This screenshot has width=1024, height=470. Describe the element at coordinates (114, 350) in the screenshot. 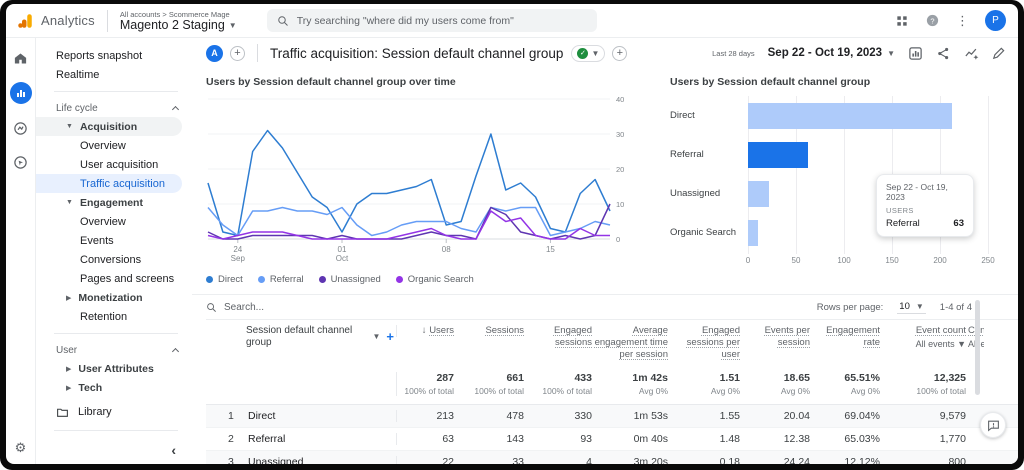

I see `sidebar-section-user: User` at that location.